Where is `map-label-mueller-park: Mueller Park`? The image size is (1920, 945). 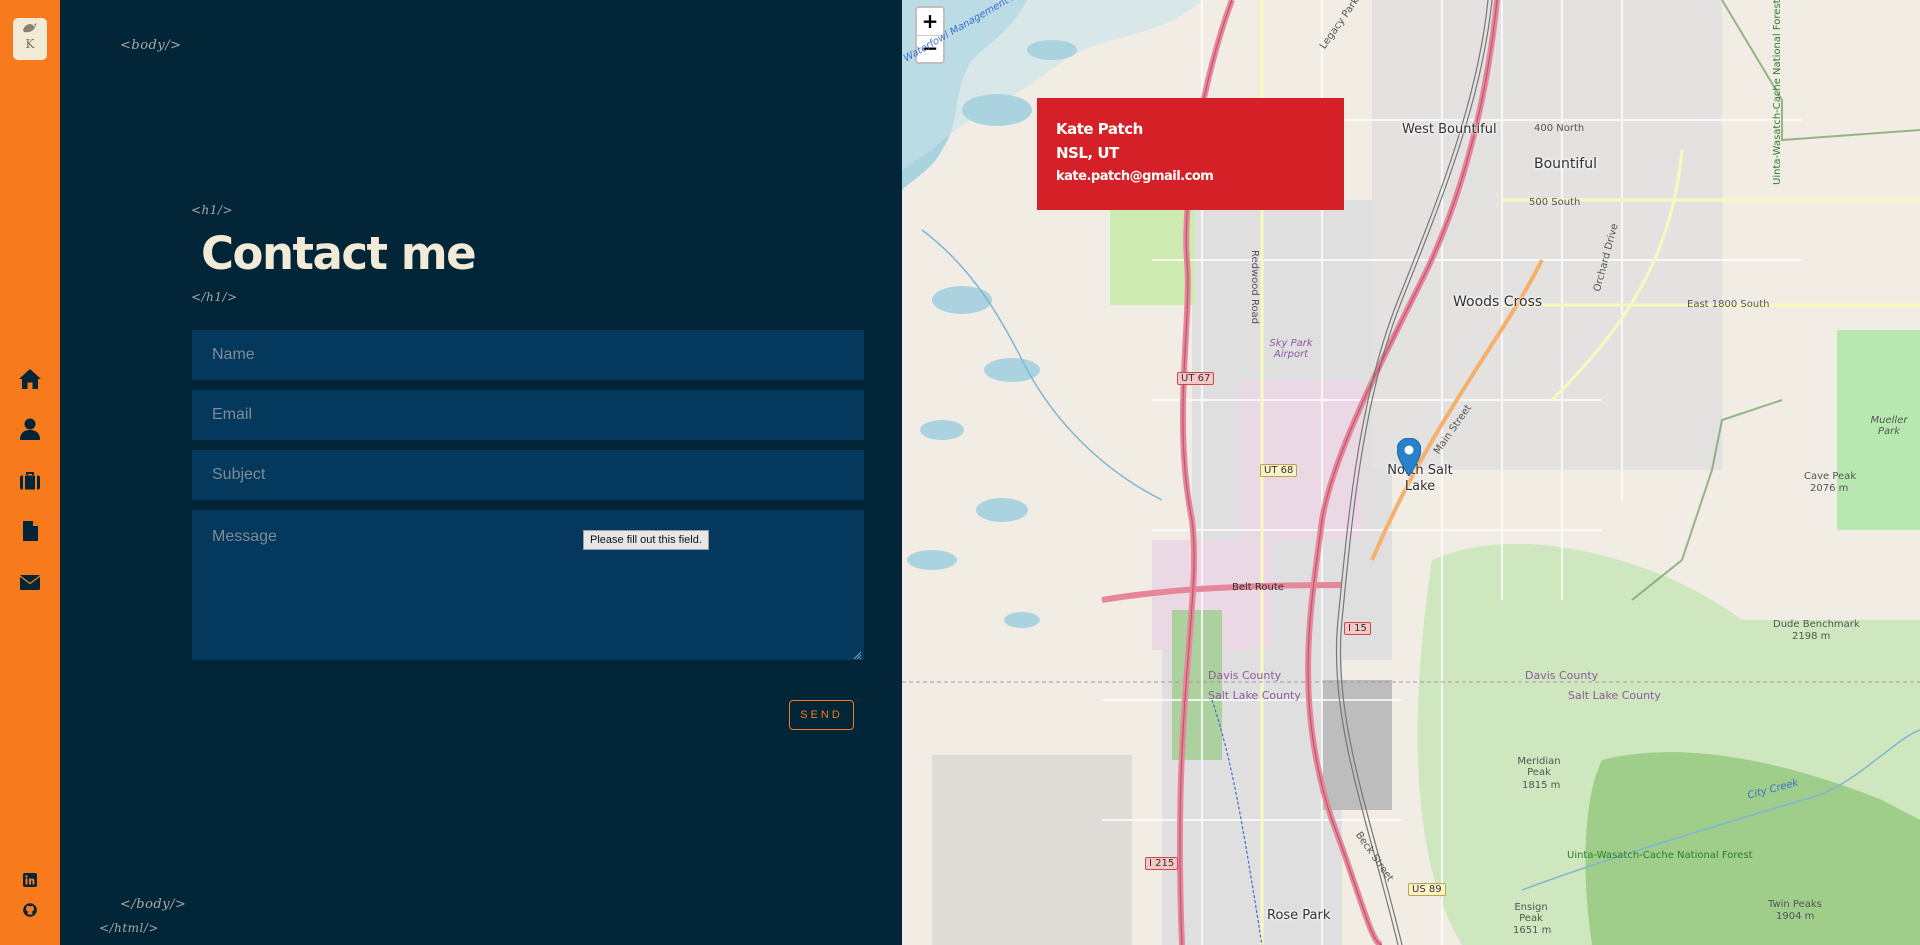 map-label-mueller-park: Mueller Park is located at coordinates (1889, 426).